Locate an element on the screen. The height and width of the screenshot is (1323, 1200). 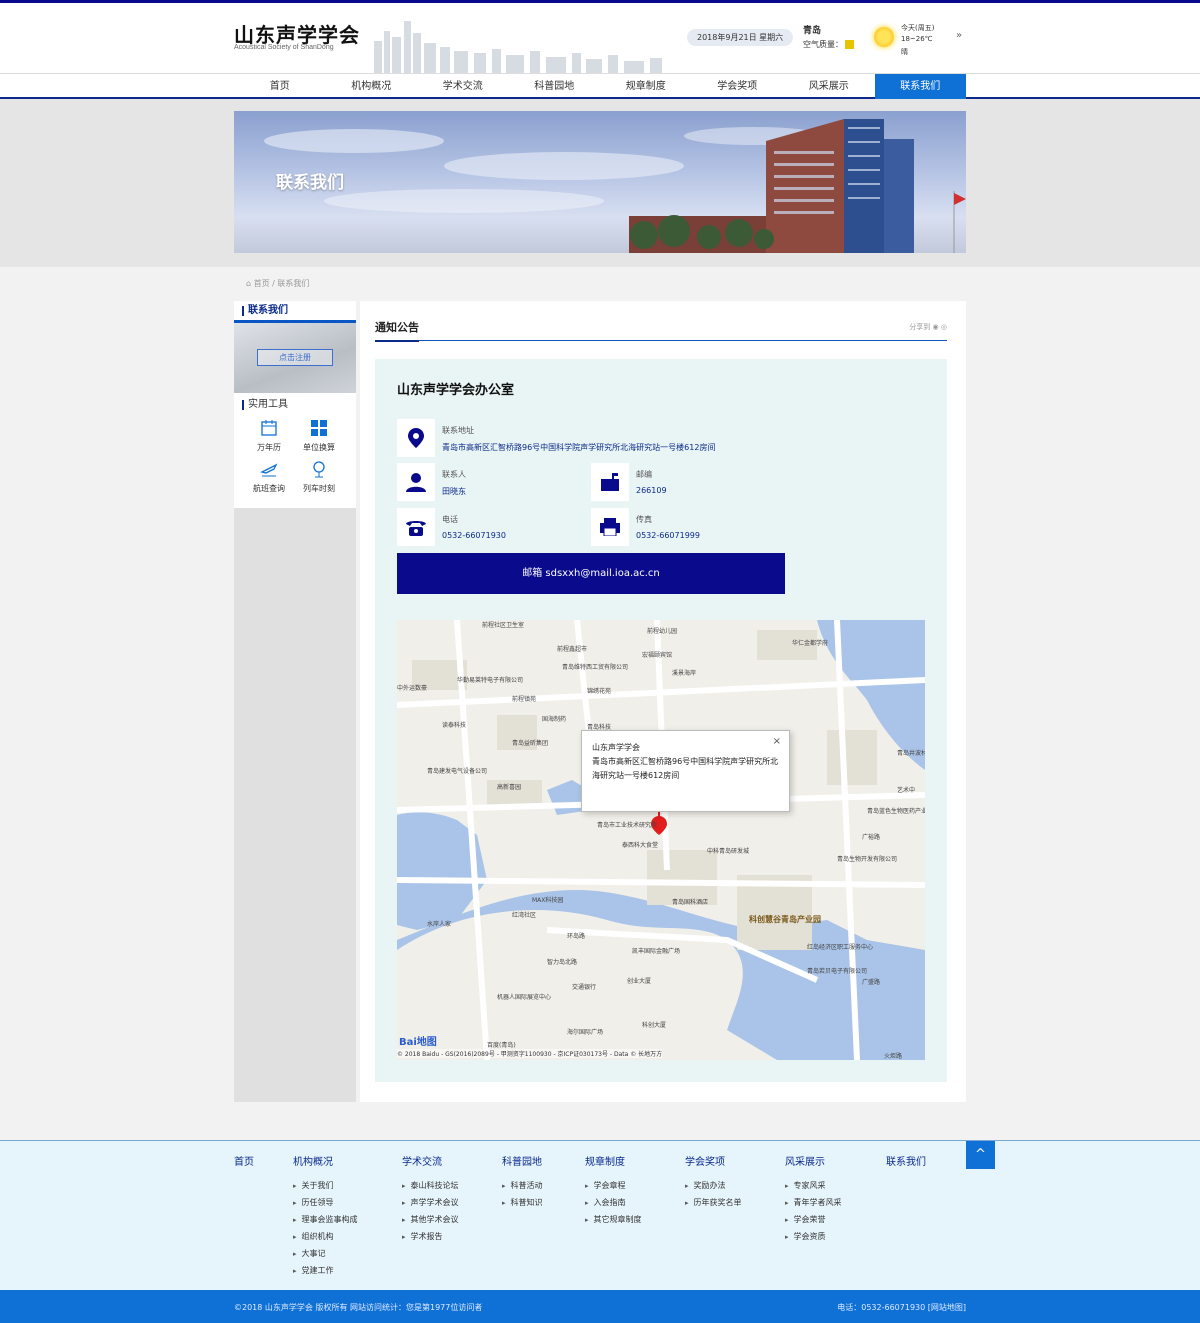
footer-col-home: 首页 is located at coordinates (244, 1166).